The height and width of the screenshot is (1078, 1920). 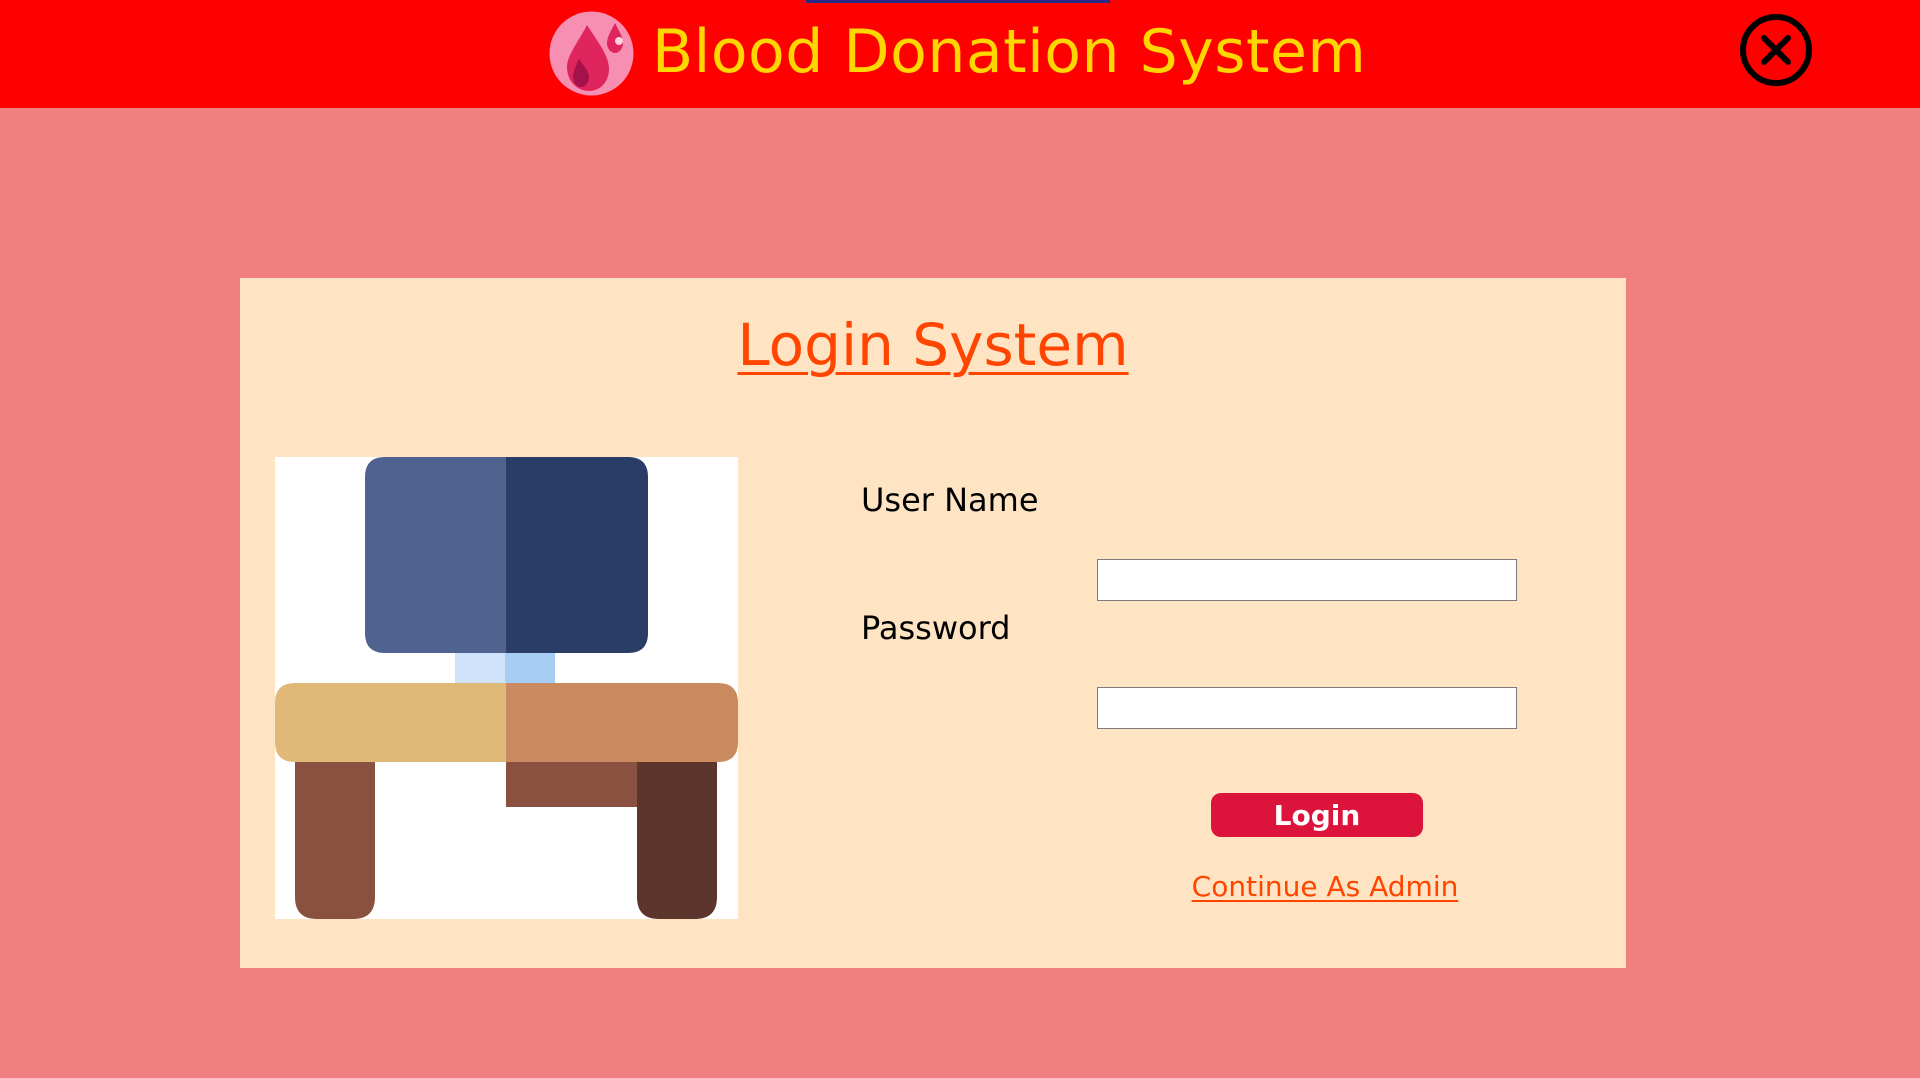 What do you see at coordinates (936, 628) in the screenshot?
I see `password-label: Password` at bounding box center [936, 628].